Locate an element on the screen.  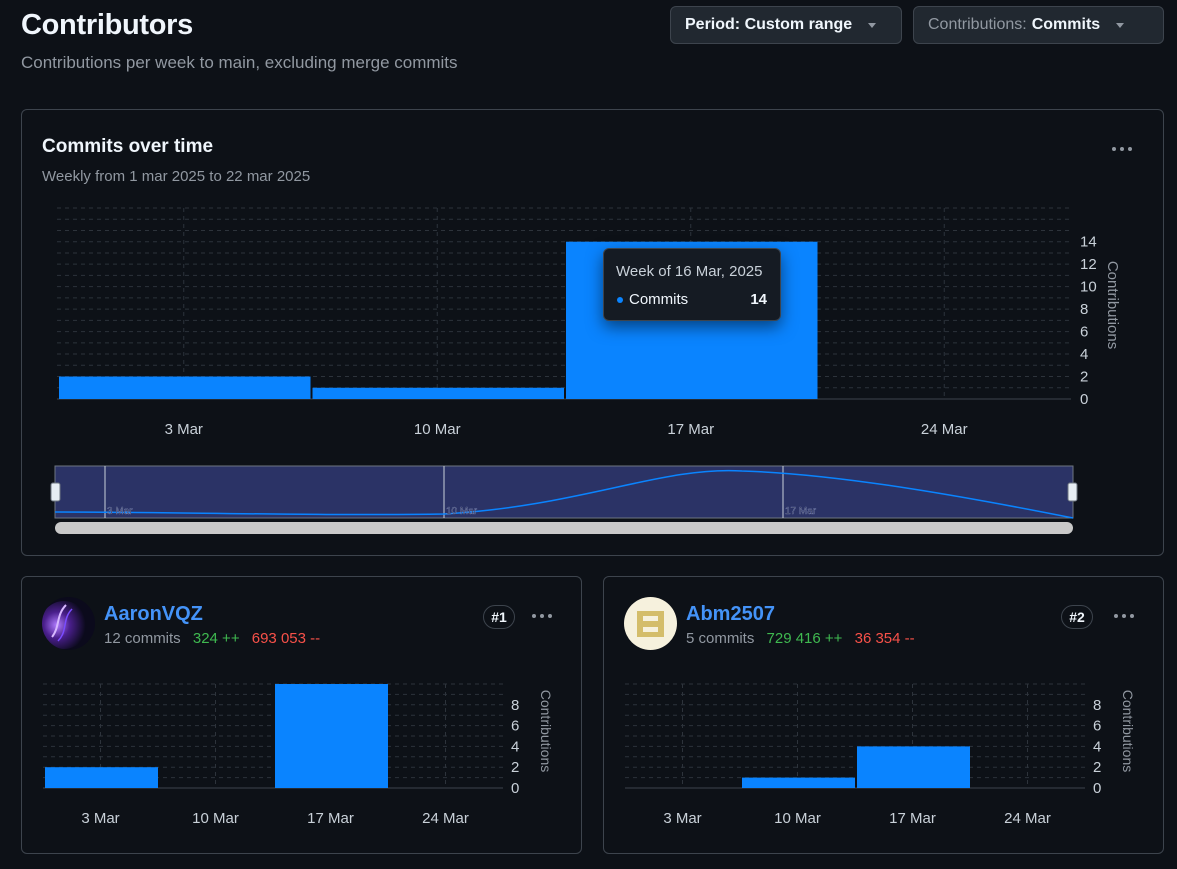
tooltip-value: 14 is located at coordinates (758, 299).